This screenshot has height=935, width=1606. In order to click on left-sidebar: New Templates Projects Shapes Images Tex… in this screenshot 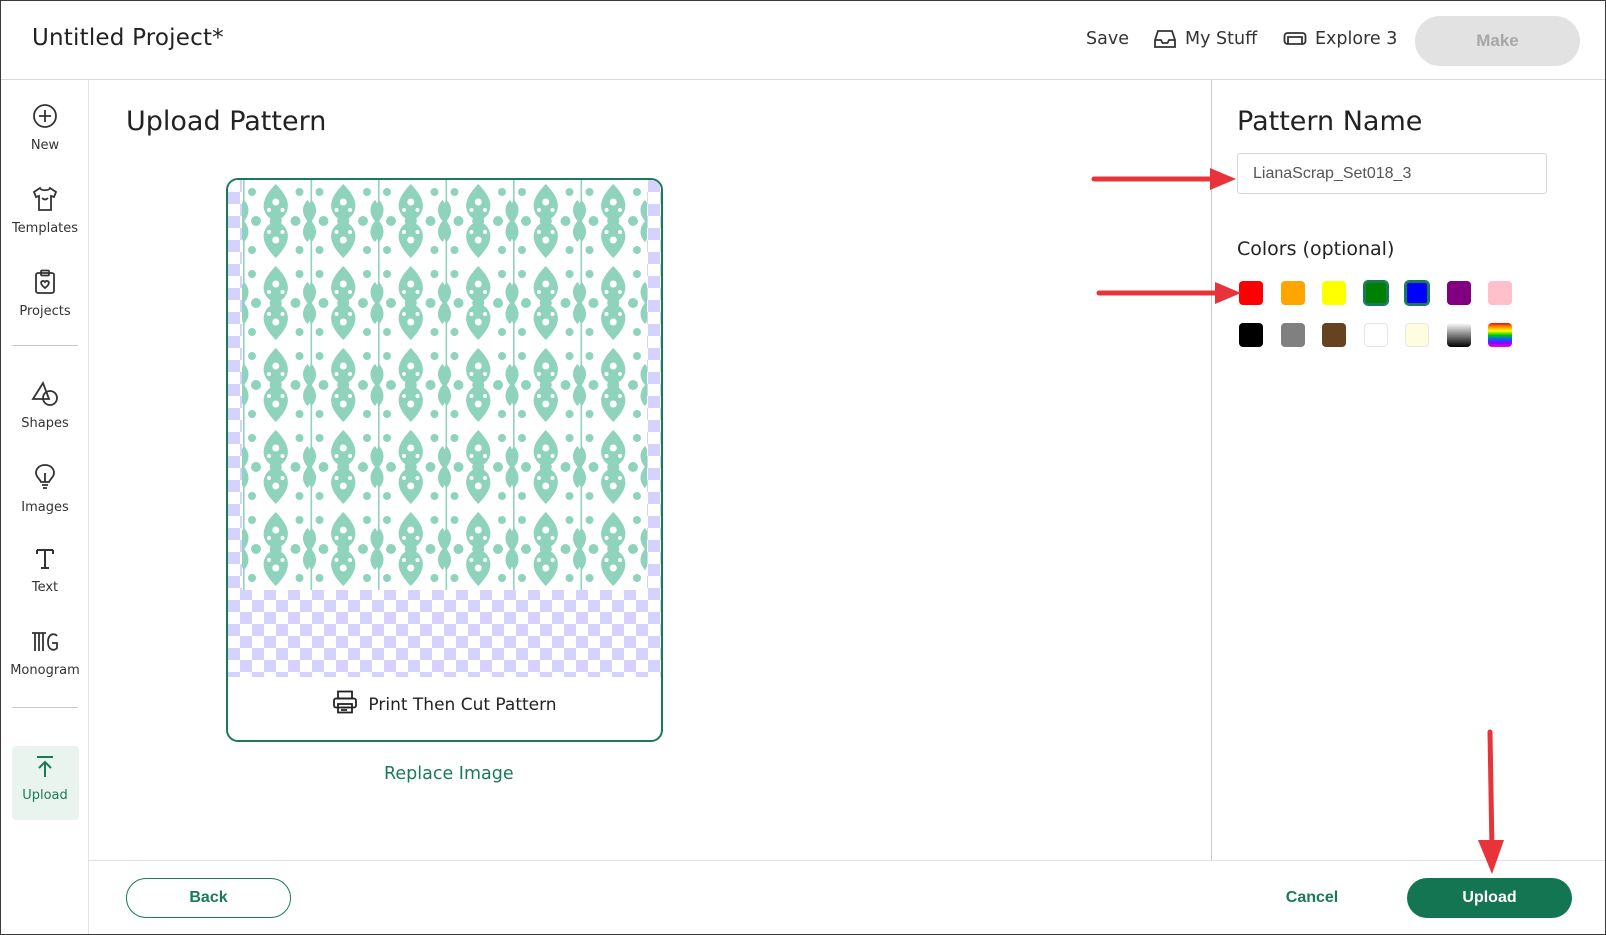, I will do `click(45, 507)`.